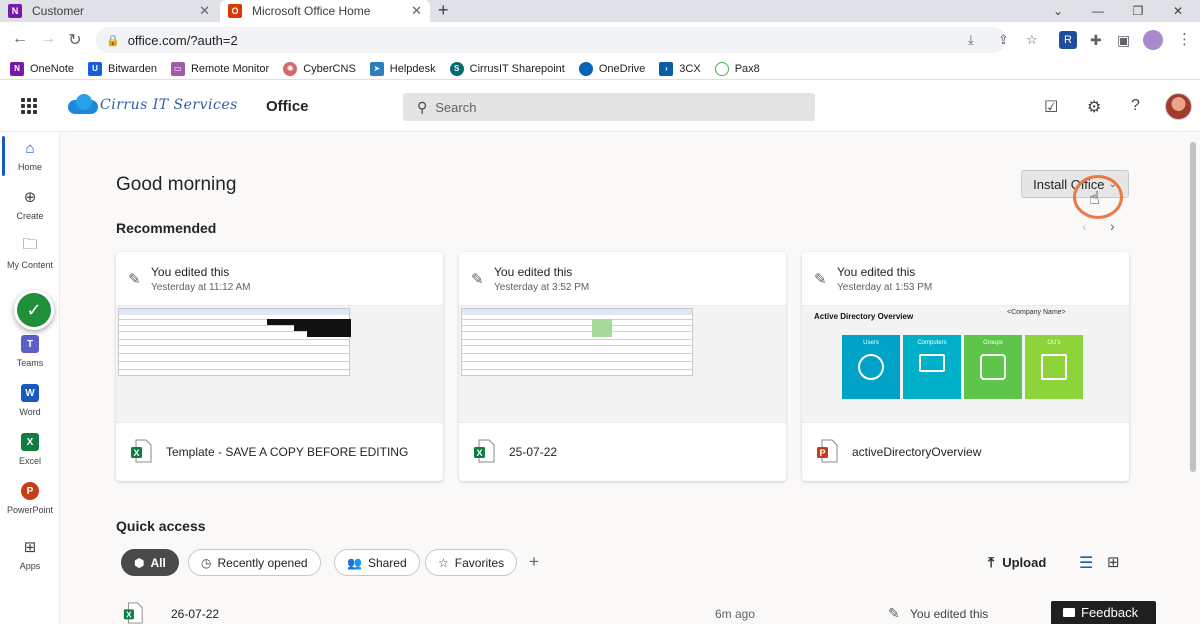  What do you see at coordinates (1032, 40) in the screenshot?
I see `bookmark-star-icon: ☆` at bounding box center [1032, 40].